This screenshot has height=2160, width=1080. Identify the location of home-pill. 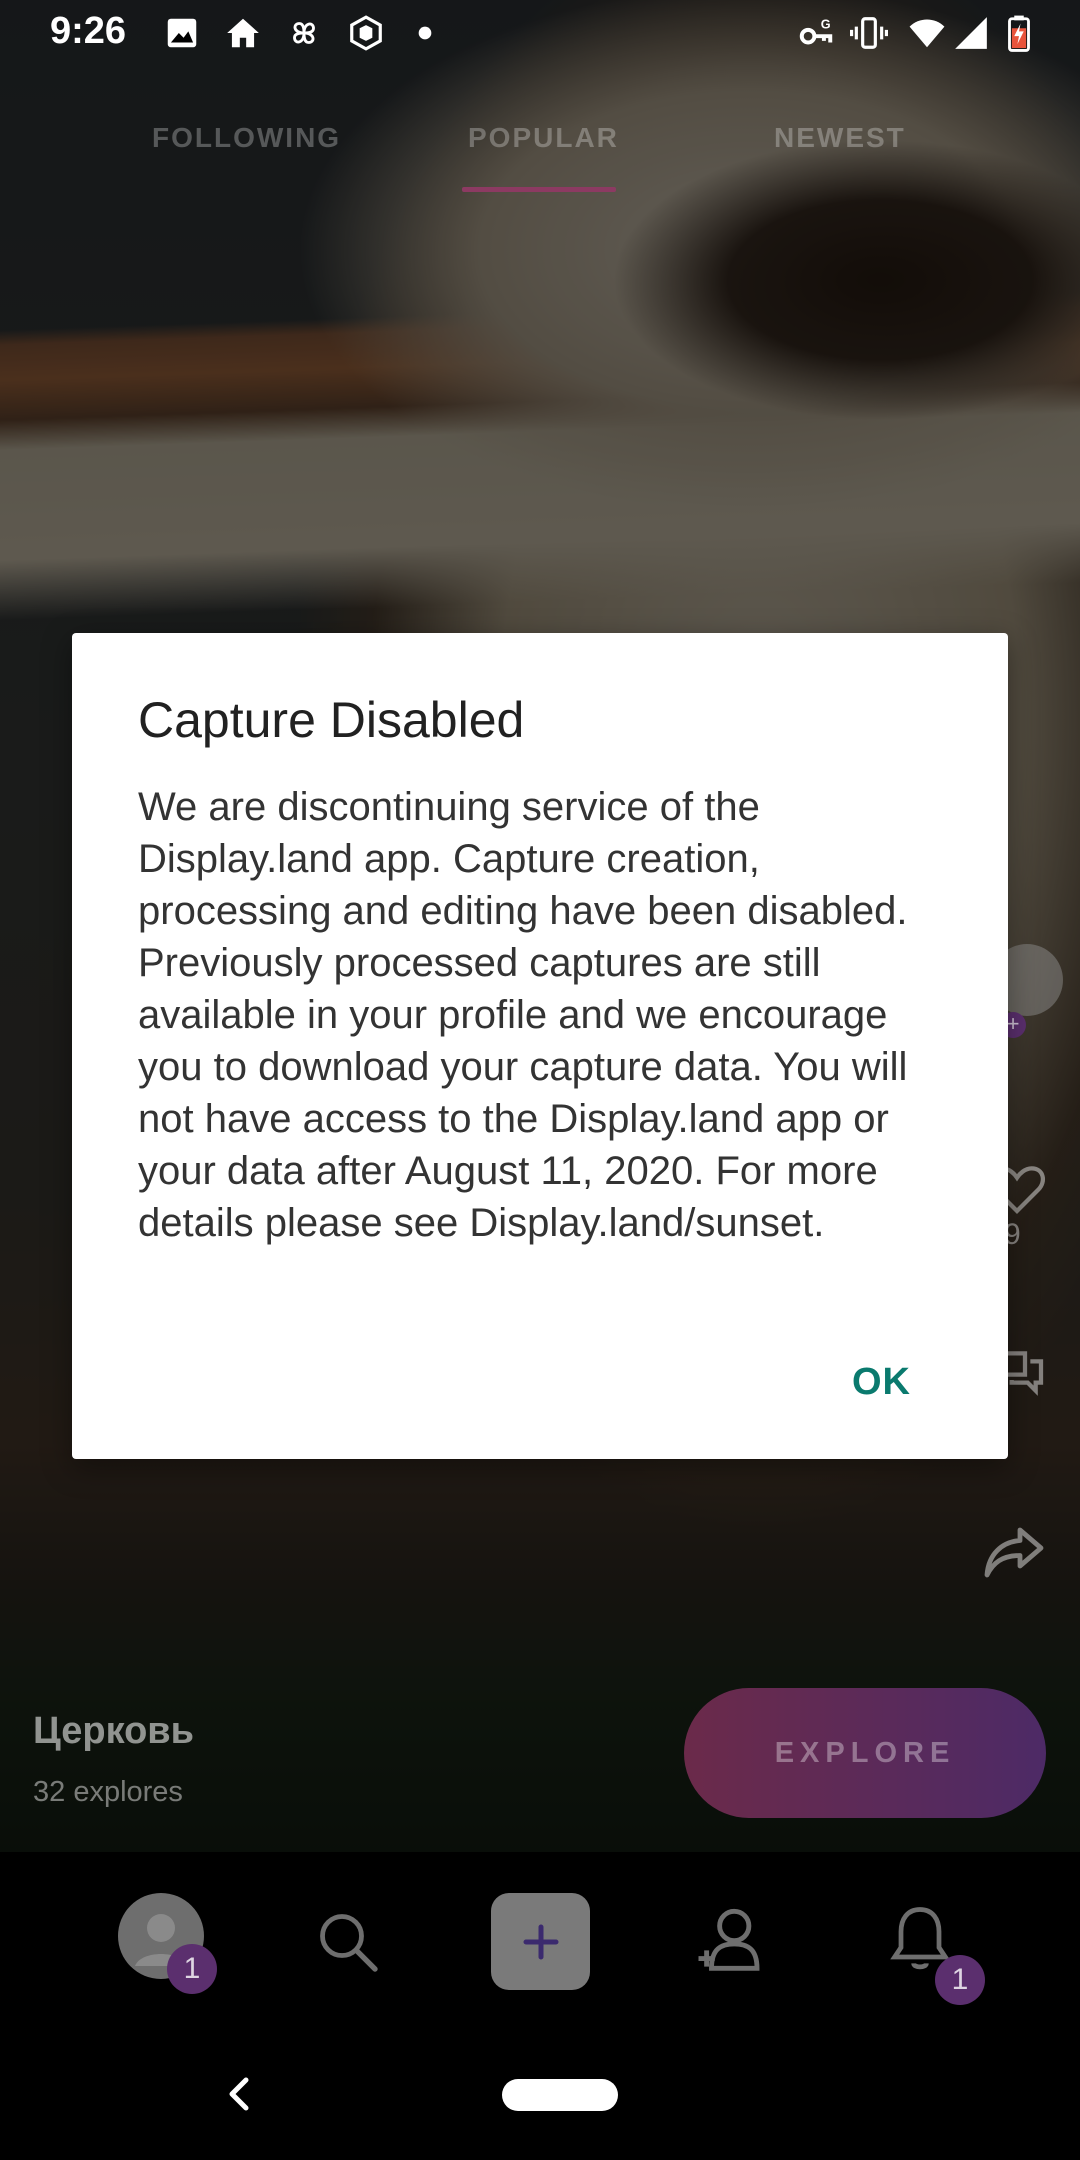
(560, 2095).